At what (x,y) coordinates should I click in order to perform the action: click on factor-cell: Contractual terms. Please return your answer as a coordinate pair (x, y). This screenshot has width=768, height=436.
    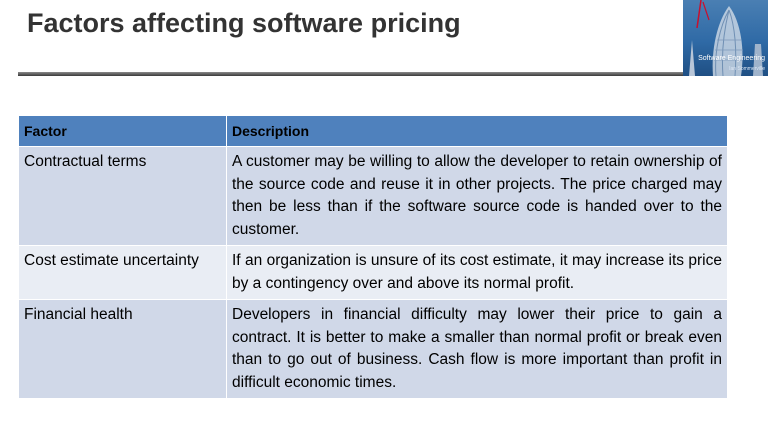
    Looking at the image, I should click on (122, 196).